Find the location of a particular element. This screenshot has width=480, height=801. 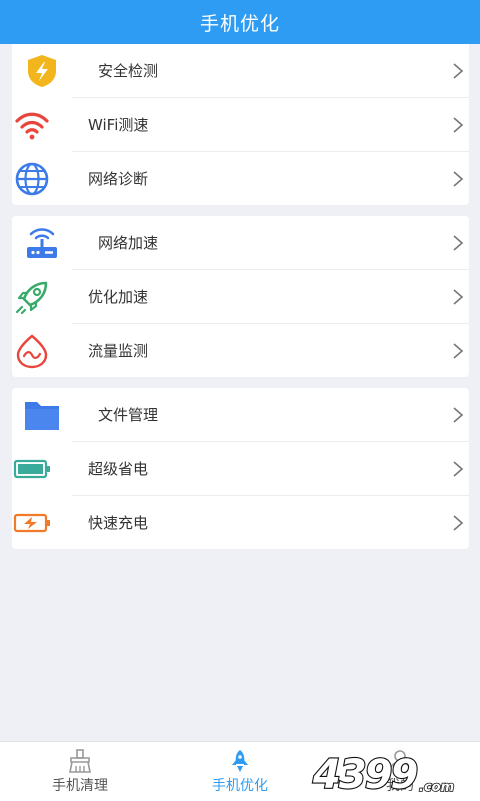

globe-icon is located at coordinates (32, 179).